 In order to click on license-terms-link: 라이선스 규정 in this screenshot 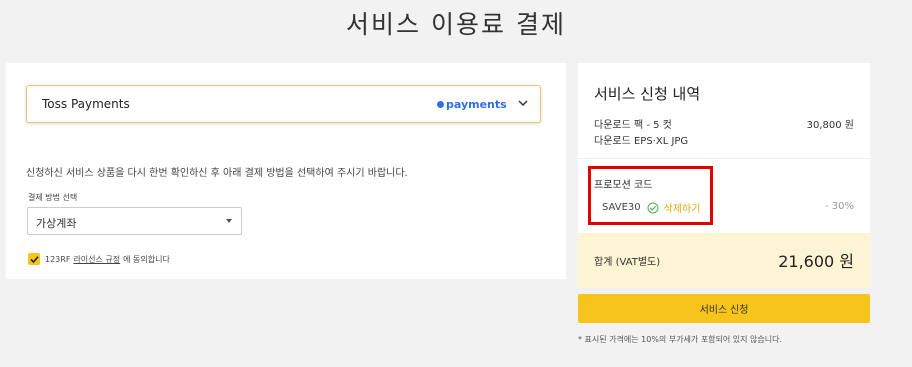, I will do `click(96, 259)`.